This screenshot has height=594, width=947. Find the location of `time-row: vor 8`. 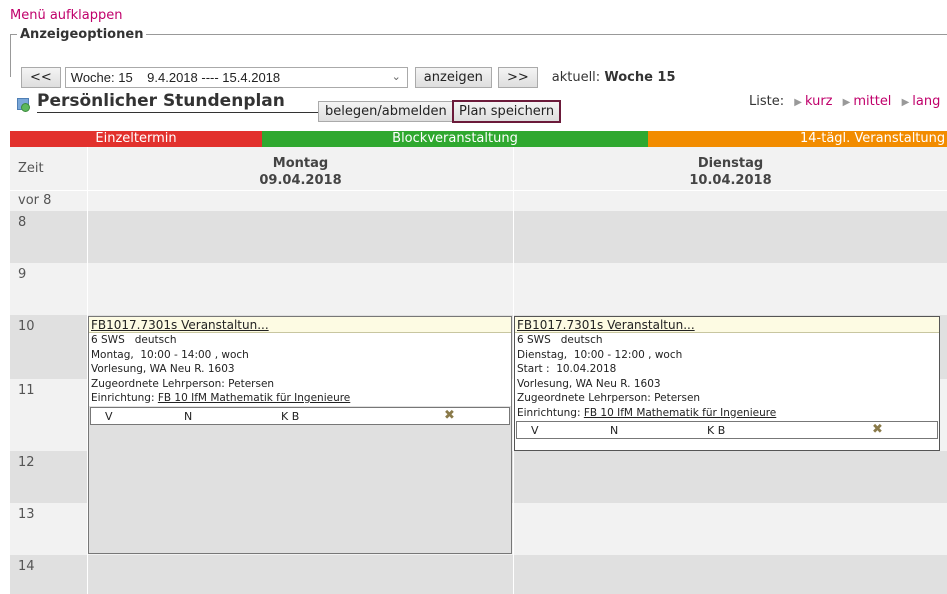

time-row: vor 8 is located at coordinates (478, 201).